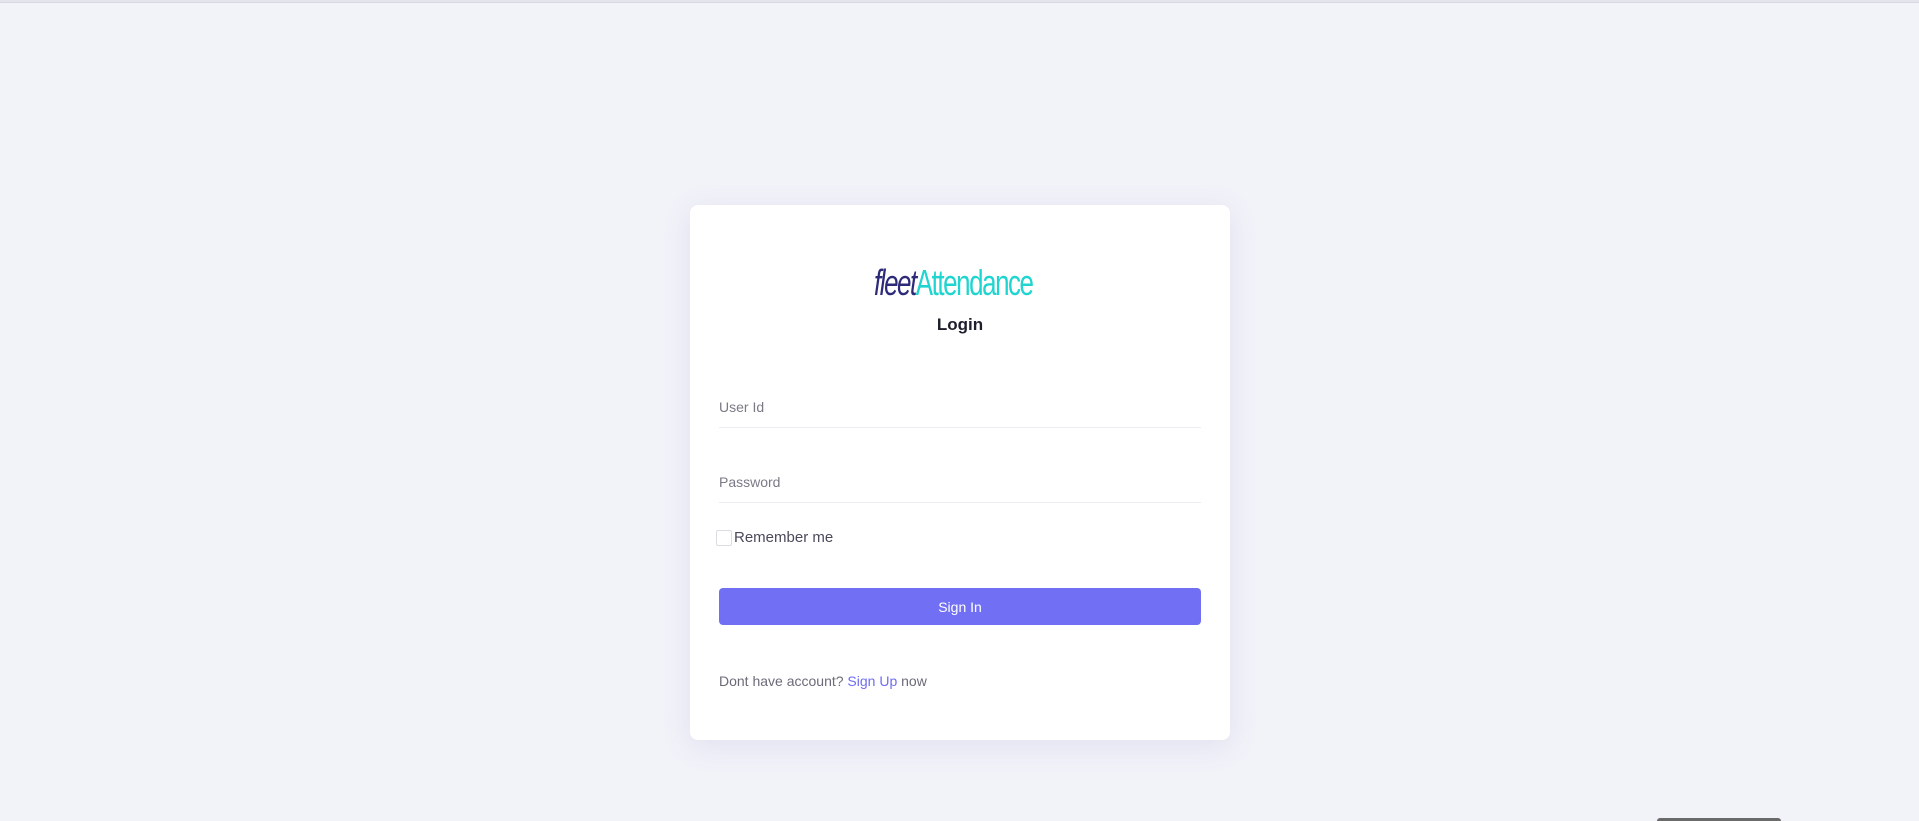  I want to click on signup-suffix-text: now, so click(914, 681).